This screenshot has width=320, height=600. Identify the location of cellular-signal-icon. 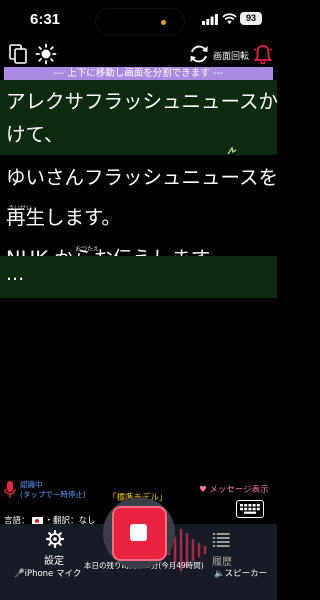
(210, 19).